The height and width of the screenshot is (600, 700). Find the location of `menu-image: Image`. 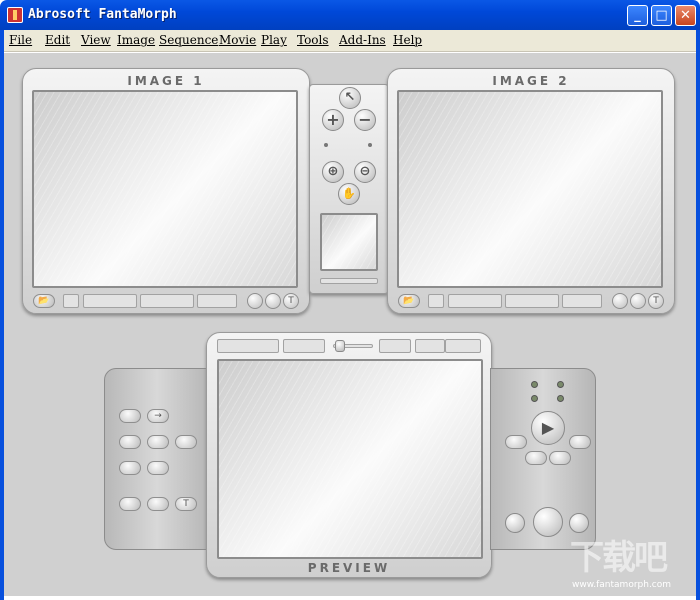

menu-image: Image is located at coordinates (136, 40).